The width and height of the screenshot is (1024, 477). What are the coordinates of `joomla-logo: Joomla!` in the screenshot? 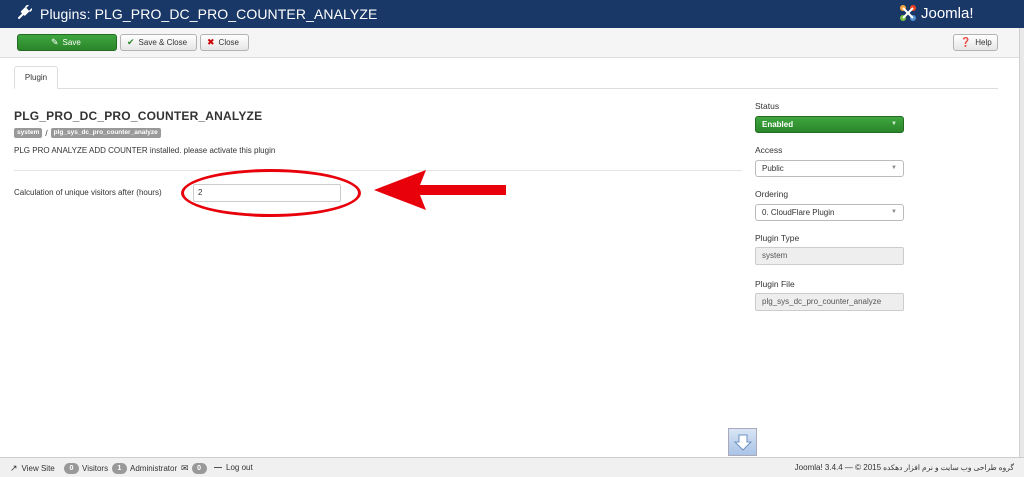 It's located at (936, 13).